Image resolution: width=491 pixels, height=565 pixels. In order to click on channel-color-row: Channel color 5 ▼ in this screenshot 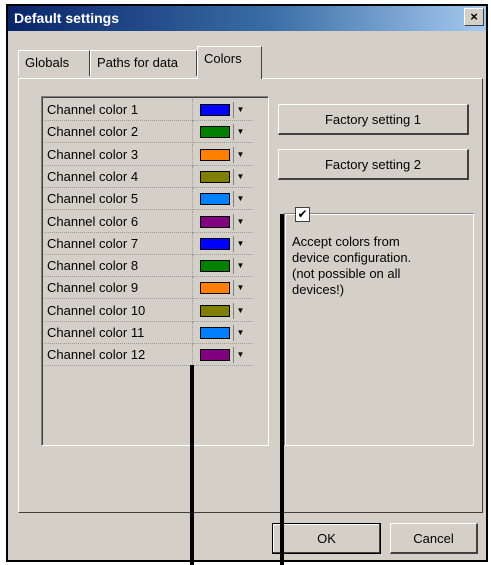, I will do `click(154, 199)`.